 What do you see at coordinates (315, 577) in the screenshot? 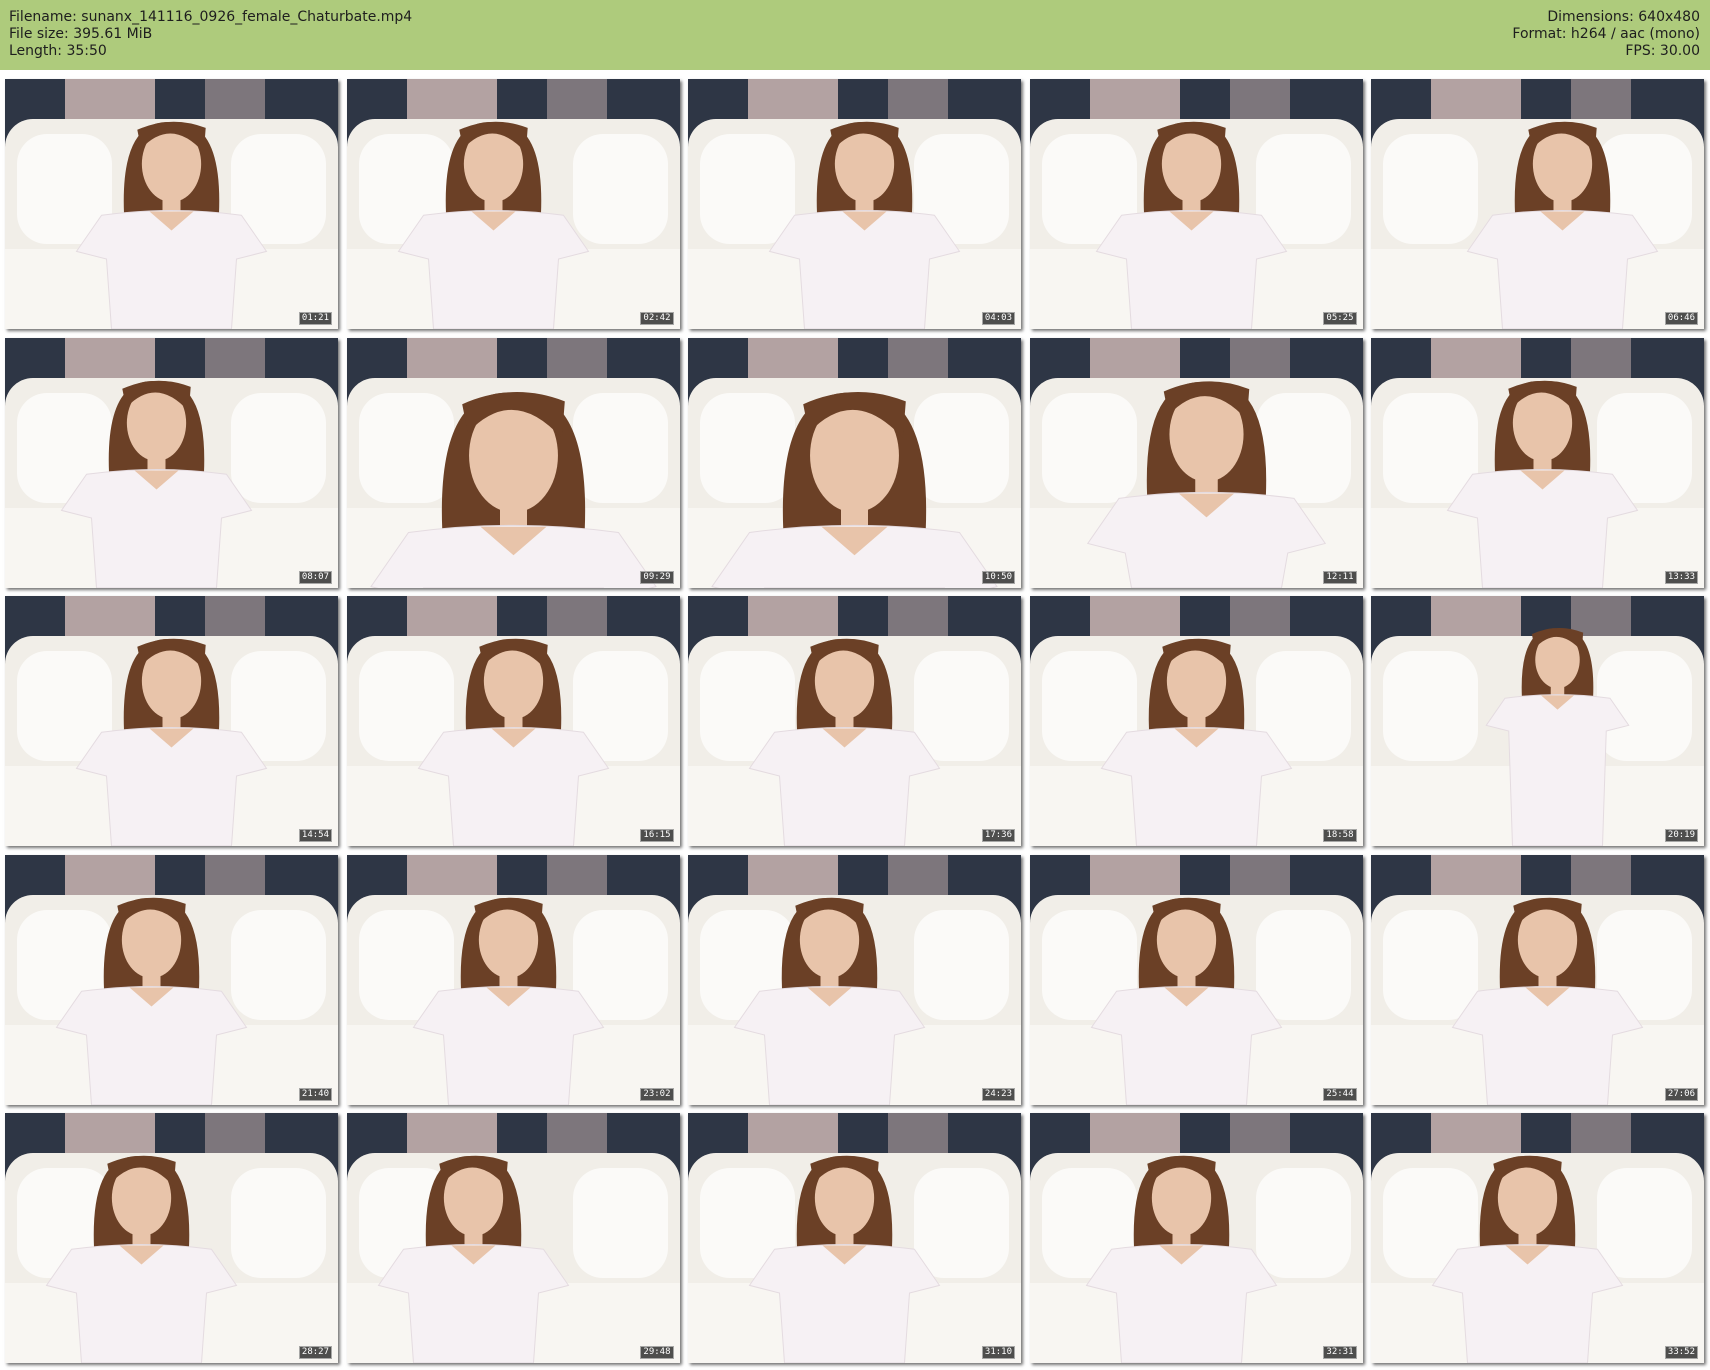
I see `timestamp-label: 08:07` at bounding box center [315, 577].